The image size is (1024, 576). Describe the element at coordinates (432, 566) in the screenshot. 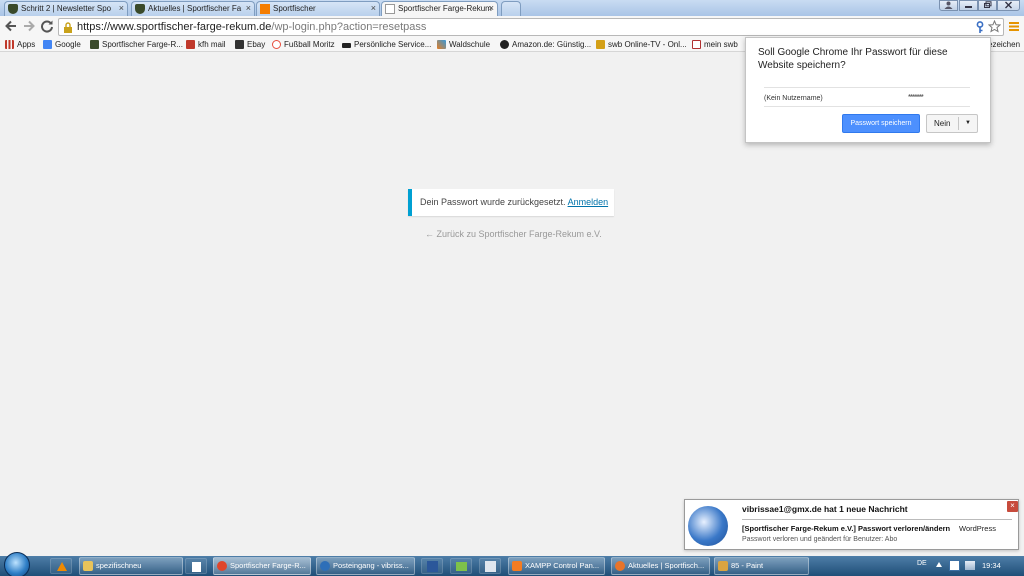

I see `word-icon` at that location.